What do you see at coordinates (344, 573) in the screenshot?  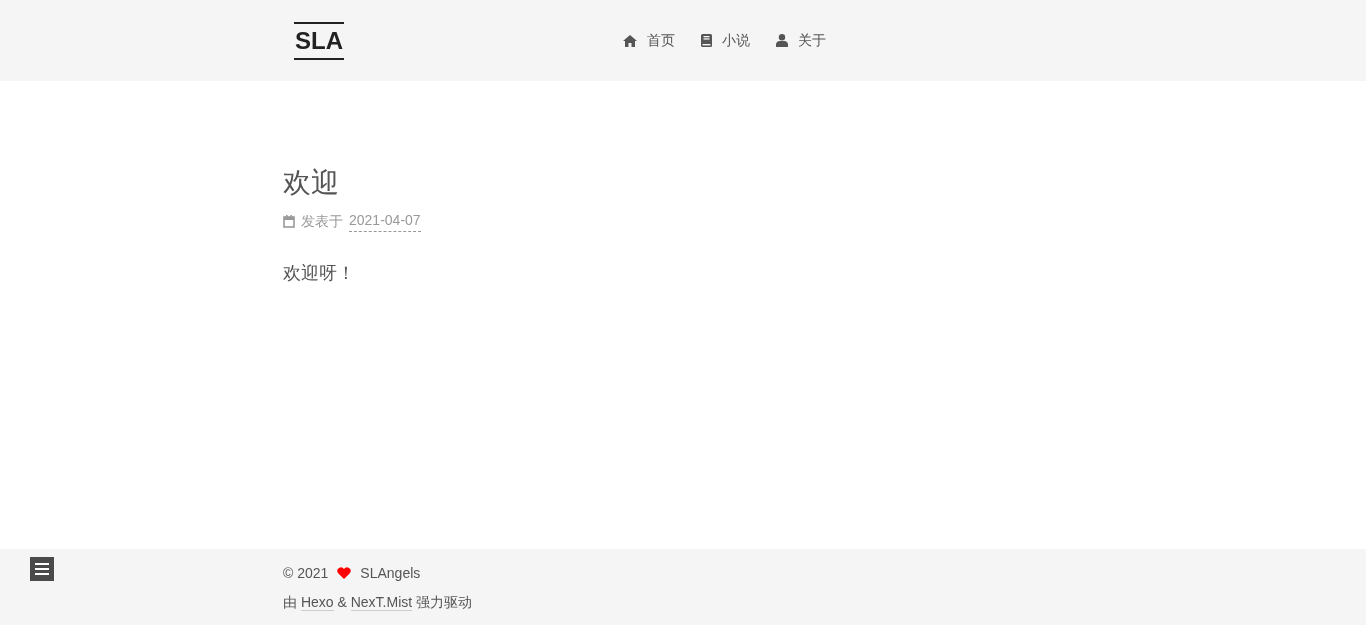 I see `heart-icon` at bounding box center [344, 573].